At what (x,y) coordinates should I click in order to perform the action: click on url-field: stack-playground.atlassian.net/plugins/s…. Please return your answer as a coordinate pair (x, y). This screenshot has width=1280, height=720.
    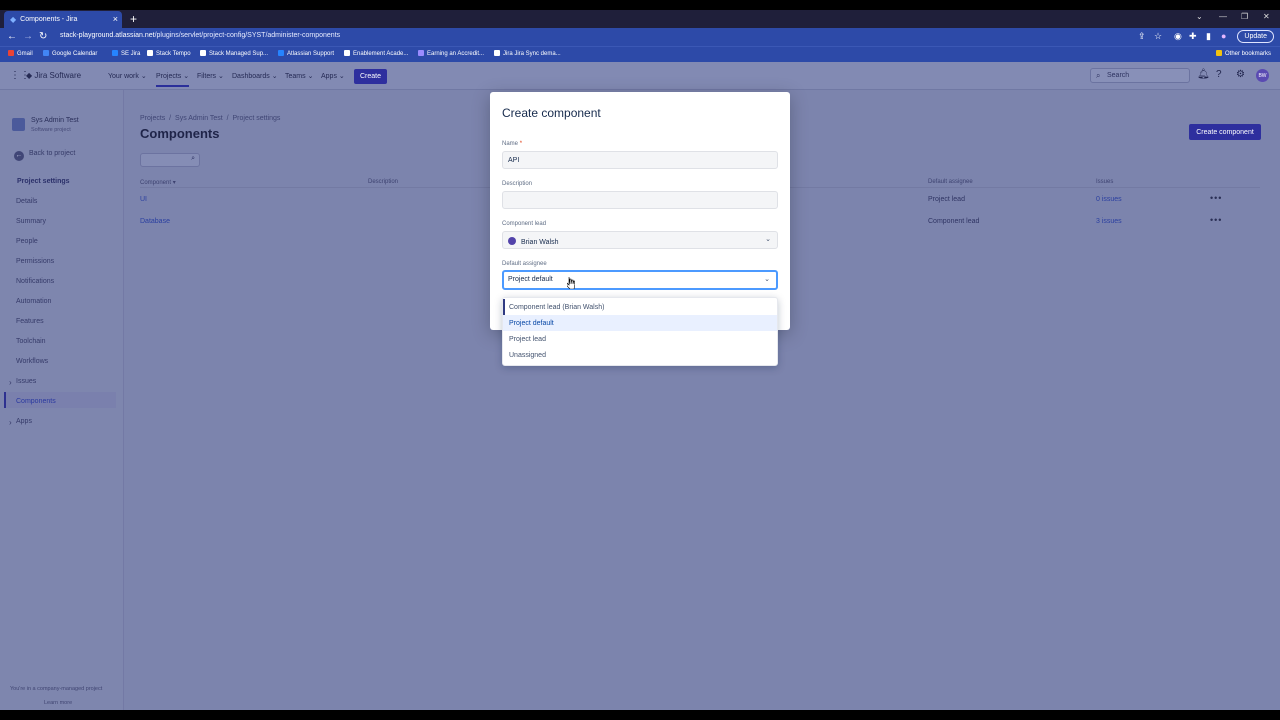
    Looking at the image, I should click on (200, 35).